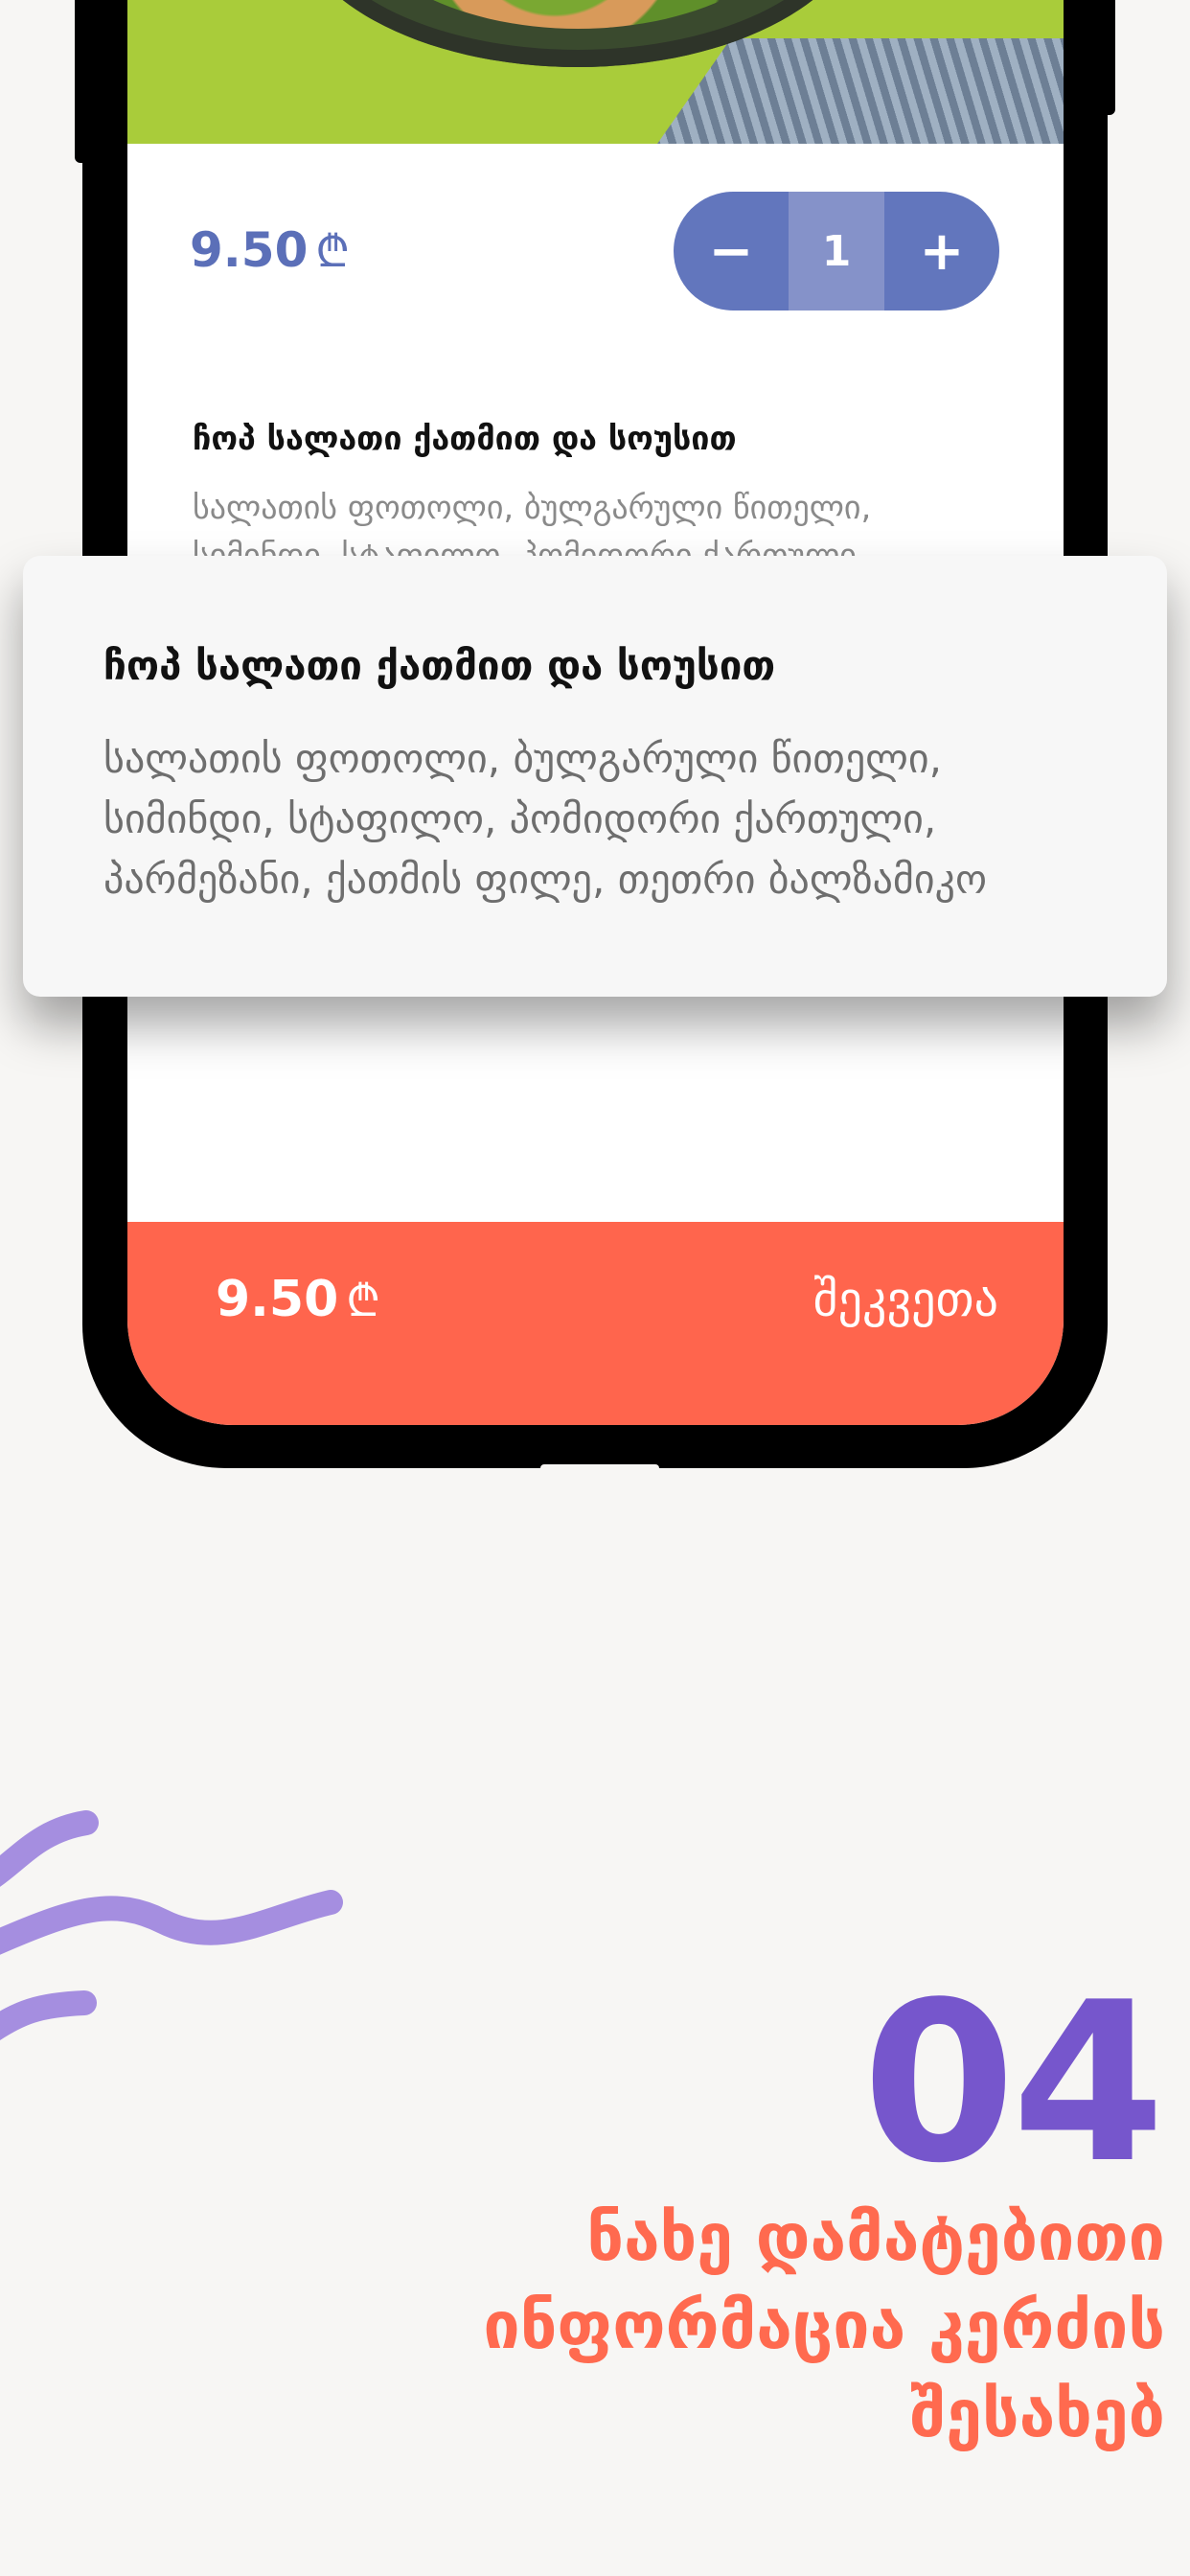 Image resolution: width=1190 pixels, height=2576 pixels. Describe the element at coordinates (465, 439) in the screenshot. I see `dish-title: ჩოპ სალათი ქათმით და სოუსით` at that location.